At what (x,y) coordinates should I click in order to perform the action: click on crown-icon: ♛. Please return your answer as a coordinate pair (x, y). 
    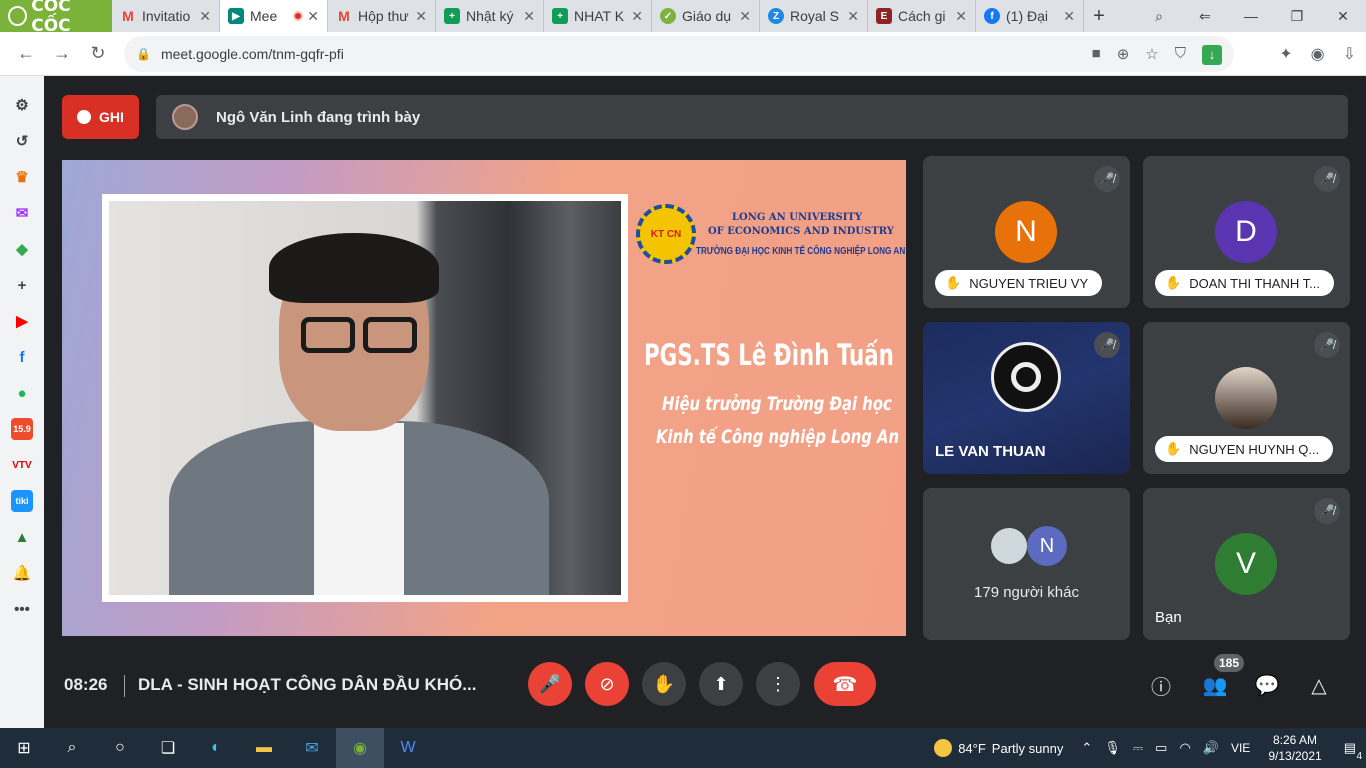
    Looking at the image, I should click on (22, 177).